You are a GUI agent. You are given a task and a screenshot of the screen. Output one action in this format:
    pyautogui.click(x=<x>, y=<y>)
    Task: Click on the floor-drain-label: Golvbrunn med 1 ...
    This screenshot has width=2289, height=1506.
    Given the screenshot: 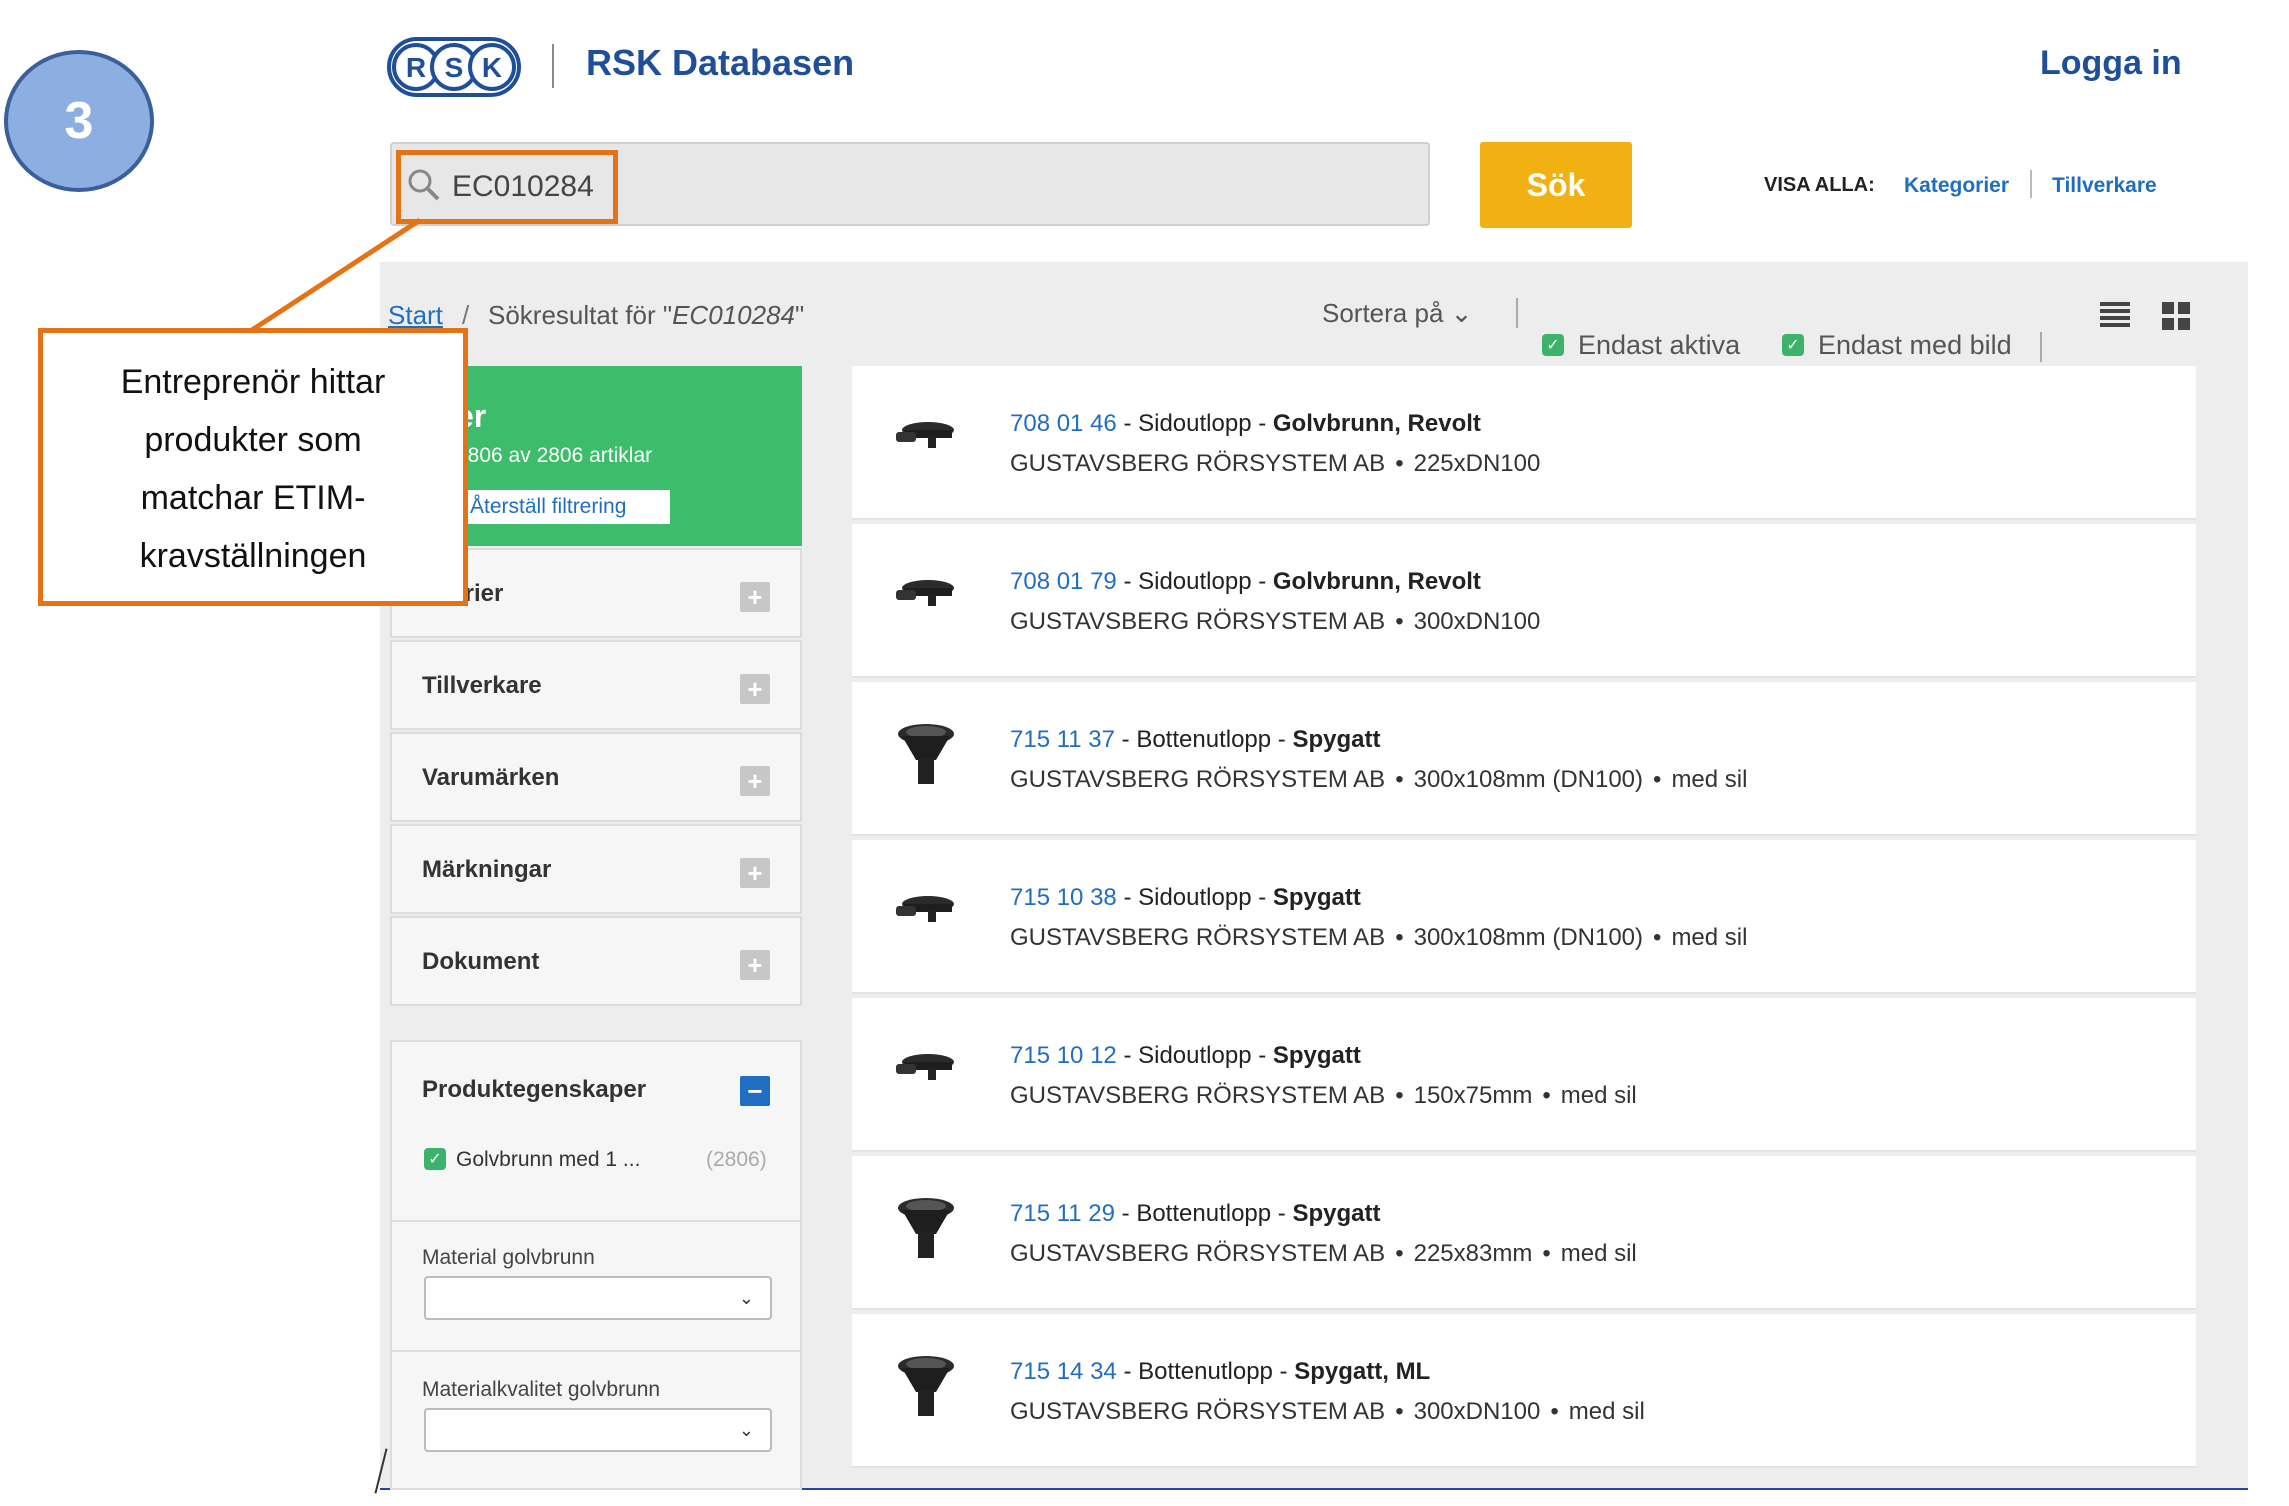 What is the action you would take?
    pyautogui.click(x=548, y=1160)
    